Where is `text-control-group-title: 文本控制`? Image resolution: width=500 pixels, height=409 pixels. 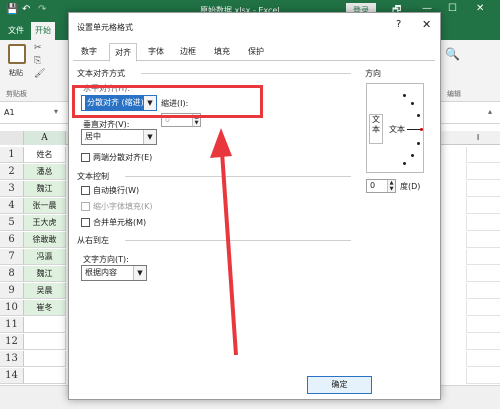 text-control-group-title: 文本控制 is located at coordinates (93, 176).